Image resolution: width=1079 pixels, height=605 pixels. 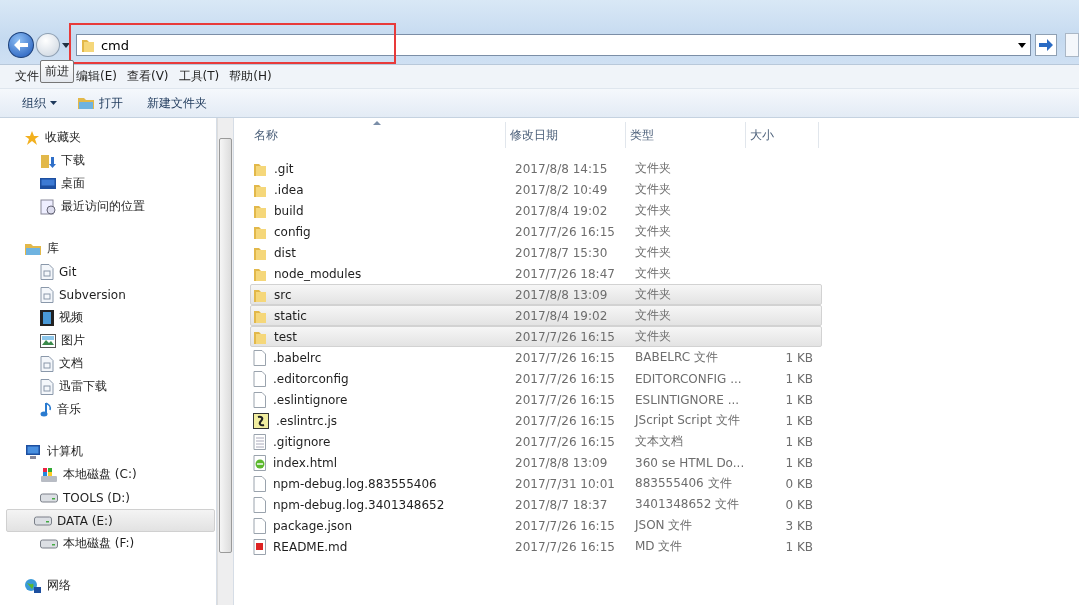 What do you see at coordinates (110, 409) in the screenshot?
I see `nav-item: 音乐` at bounding box center [110, 409].